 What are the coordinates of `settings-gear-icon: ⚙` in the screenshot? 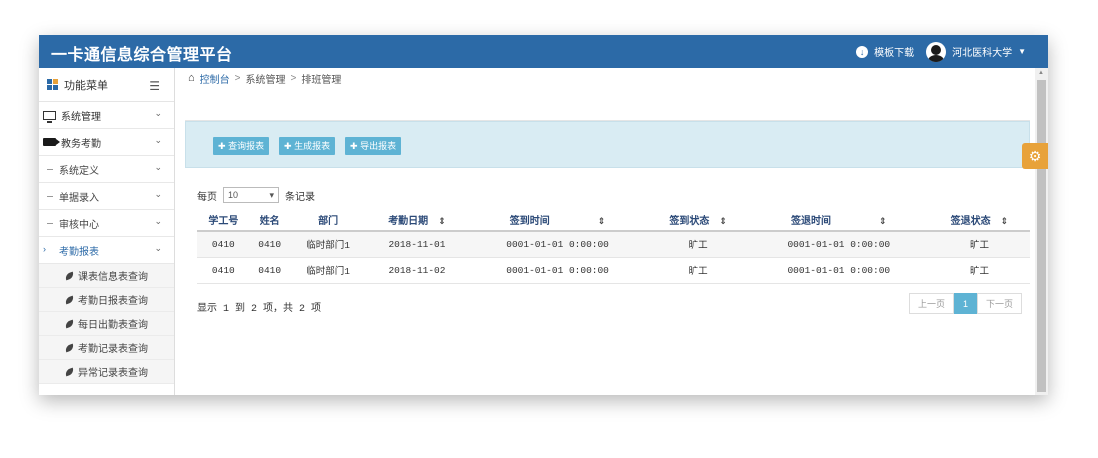 It's located at (1035, 156).